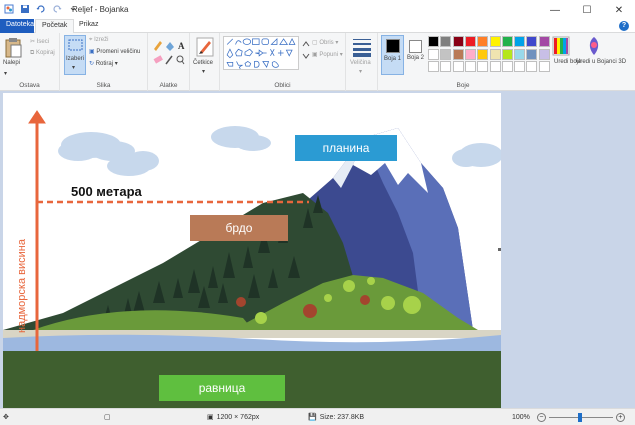 The image size is (635, 425). Describe the element at coordinates (32, 53) in the screenshot. I see `copy-icon: ⧉` at that location.